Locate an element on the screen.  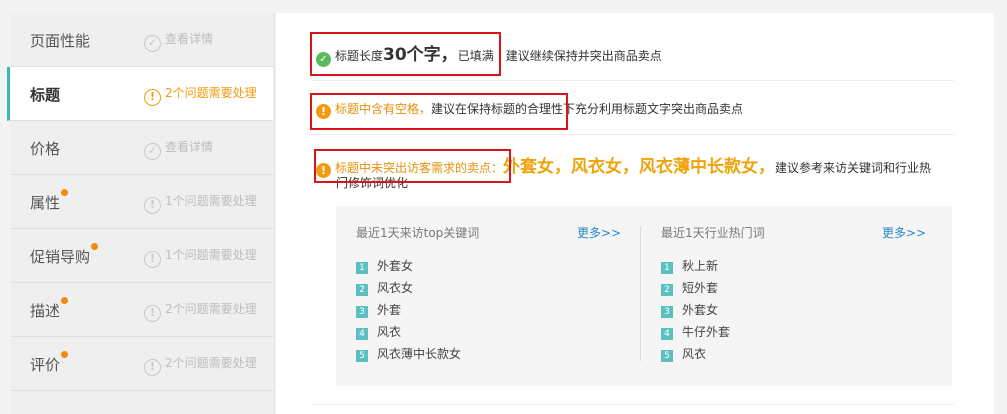
list-item: 2 风衣女 is located at coordinates (384, 287).